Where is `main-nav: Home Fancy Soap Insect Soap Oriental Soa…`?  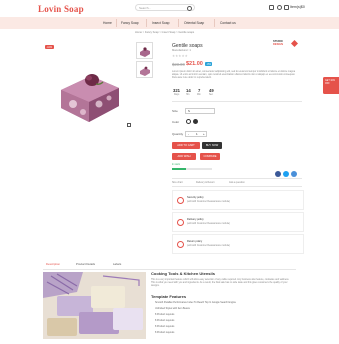 main-nav: Home Fancy Soap Insect Soap Oriental Soa… is located at coordinates (169, 23).